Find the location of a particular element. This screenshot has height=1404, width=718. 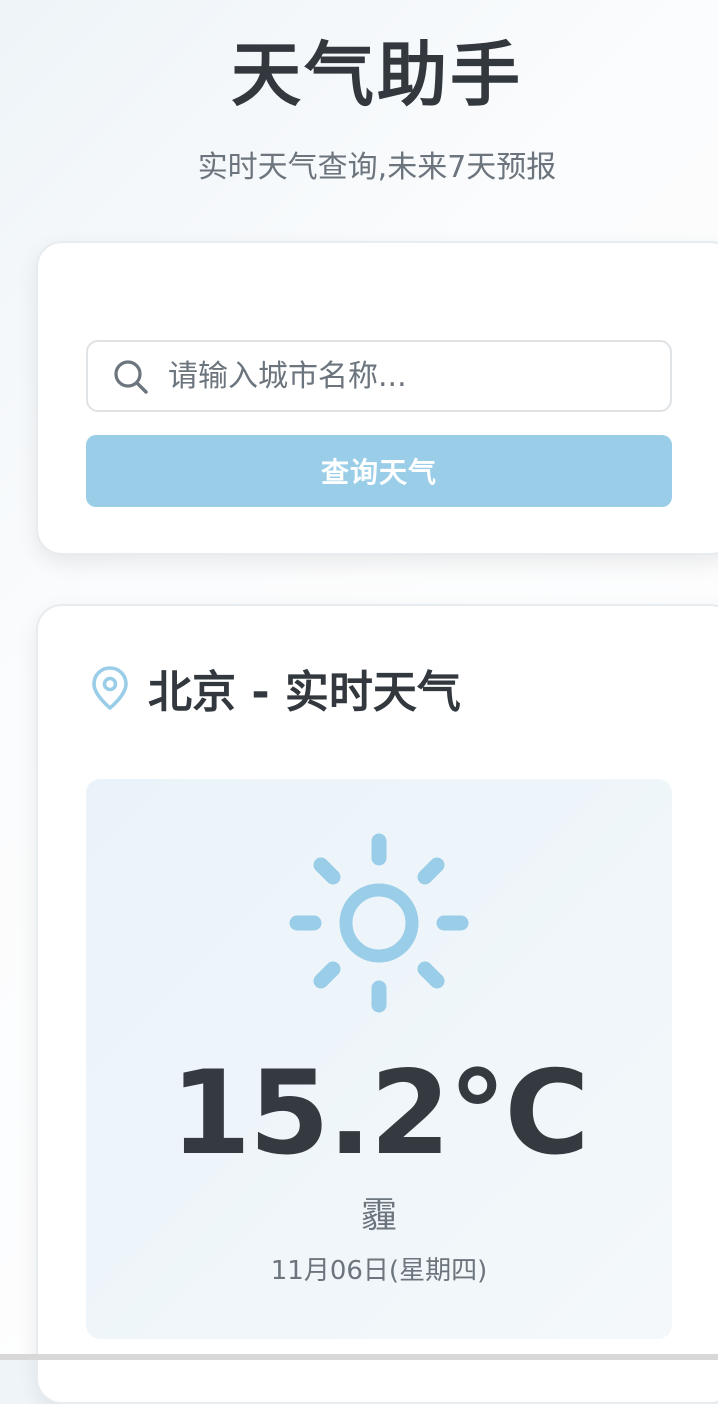

weather-date: 11月06日(星期四) is located at coordinates (379, 1271).